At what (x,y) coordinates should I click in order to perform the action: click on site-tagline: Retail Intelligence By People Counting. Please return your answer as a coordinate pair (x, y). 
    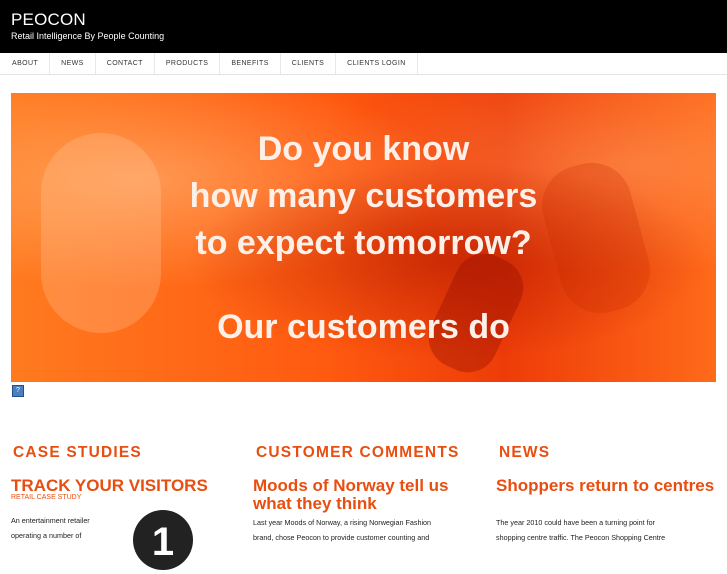
    Looking at the image, I should click on (88, 36).